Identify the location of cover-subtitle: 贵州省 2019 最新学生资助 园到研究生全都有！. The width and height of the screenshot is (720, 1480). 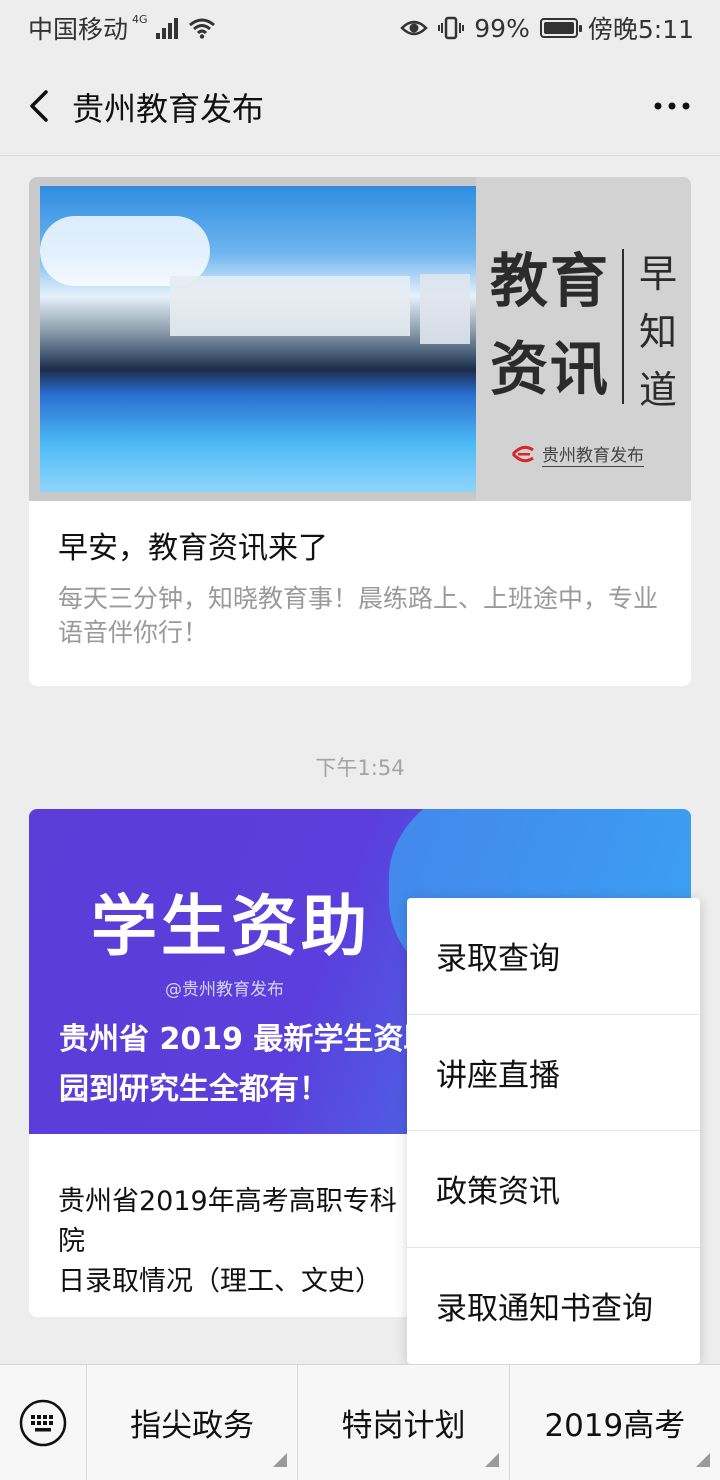
(246, 1064).